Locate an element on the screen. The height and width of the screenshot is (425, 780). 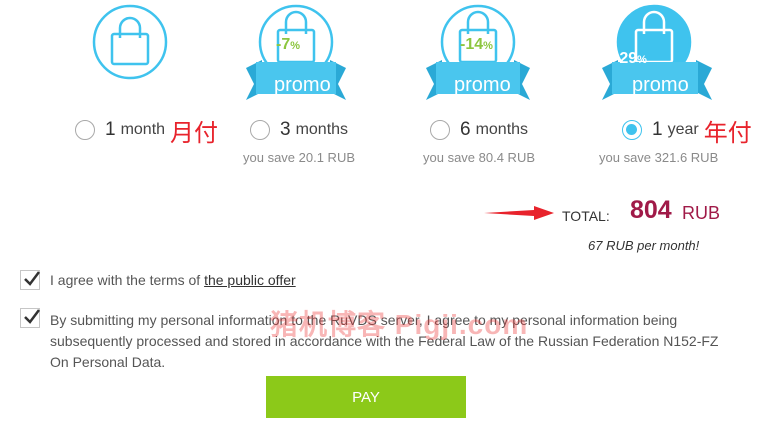
arrow-right-icon is located at coordinates (519, 213).